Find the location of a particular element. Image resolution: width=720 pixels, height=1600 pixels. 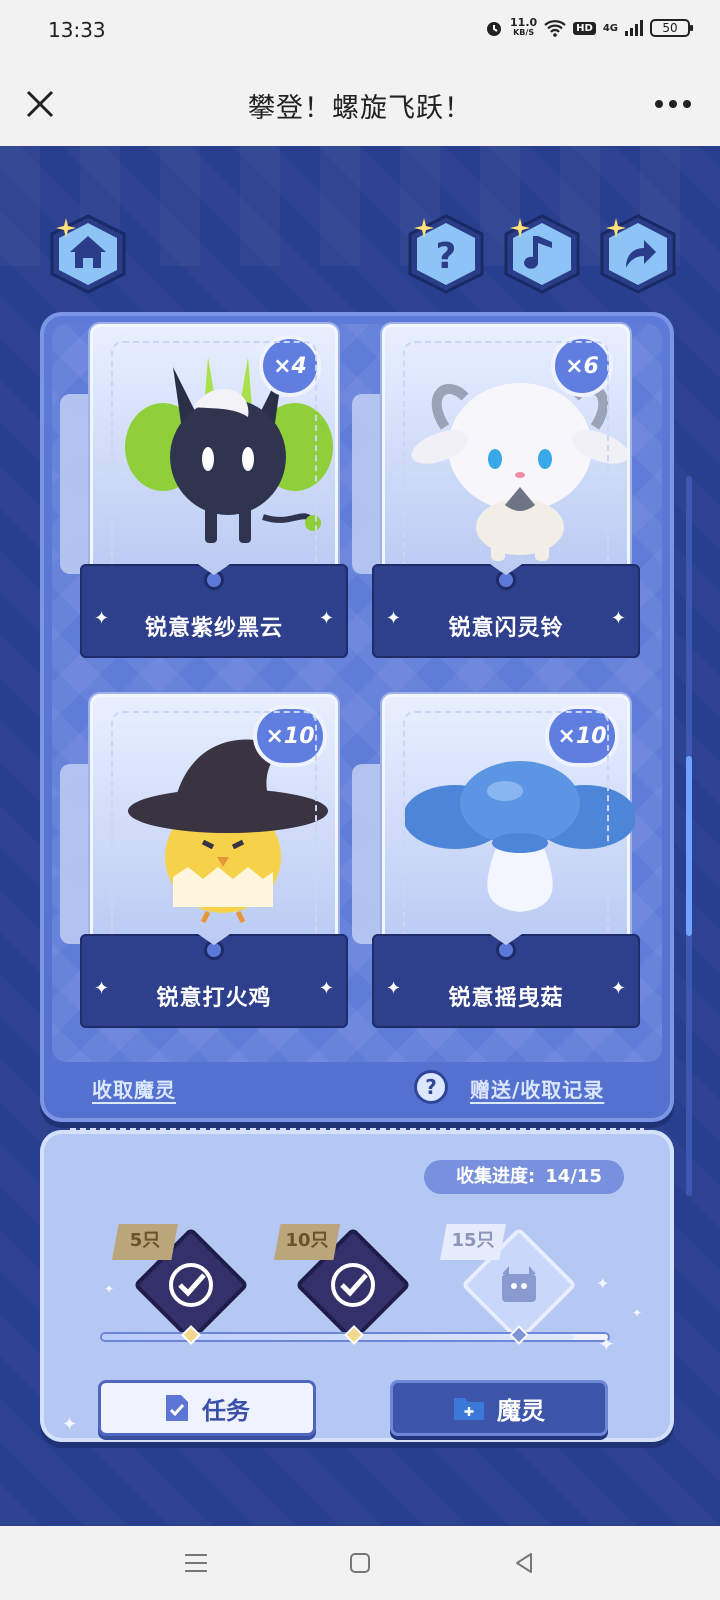

card-name: 锐意打火鸡 is located at coordinates (214, 998).